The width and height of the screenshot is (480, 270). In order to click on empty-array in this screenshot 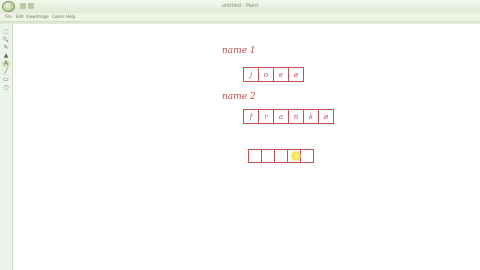, I will do `click(281, 156)`.